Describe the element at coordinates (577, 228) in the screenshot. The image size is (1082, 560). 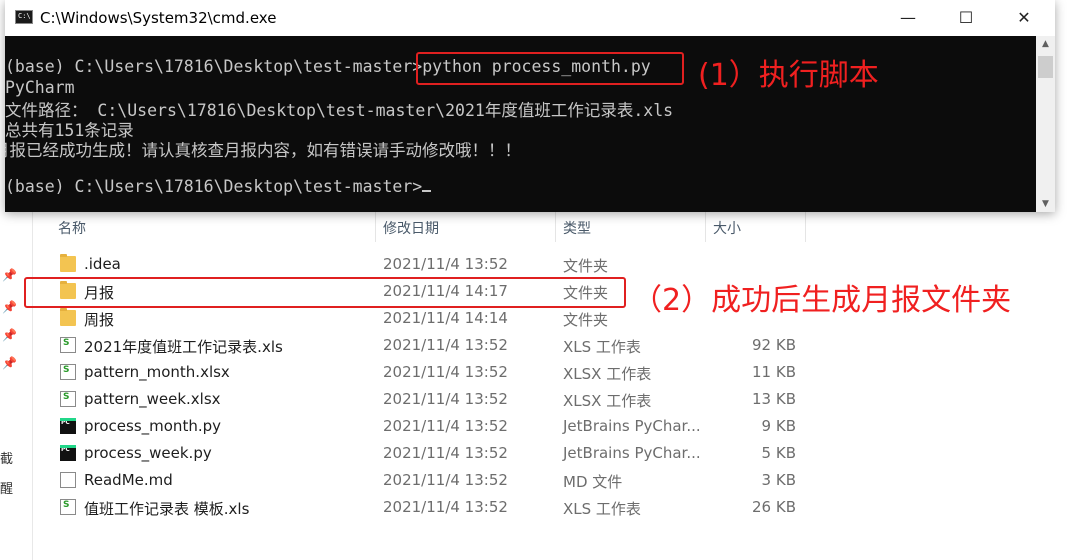
I see `column-type-header: 类型` at that location.